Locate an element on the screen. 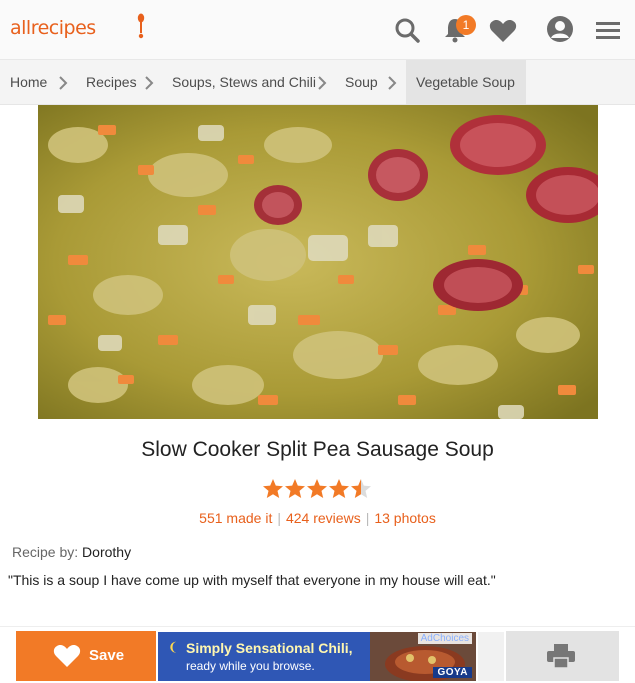 Image resolution: width=635 pixels, height=683 pixels. menu-icon is located at coordinates (608, 30).